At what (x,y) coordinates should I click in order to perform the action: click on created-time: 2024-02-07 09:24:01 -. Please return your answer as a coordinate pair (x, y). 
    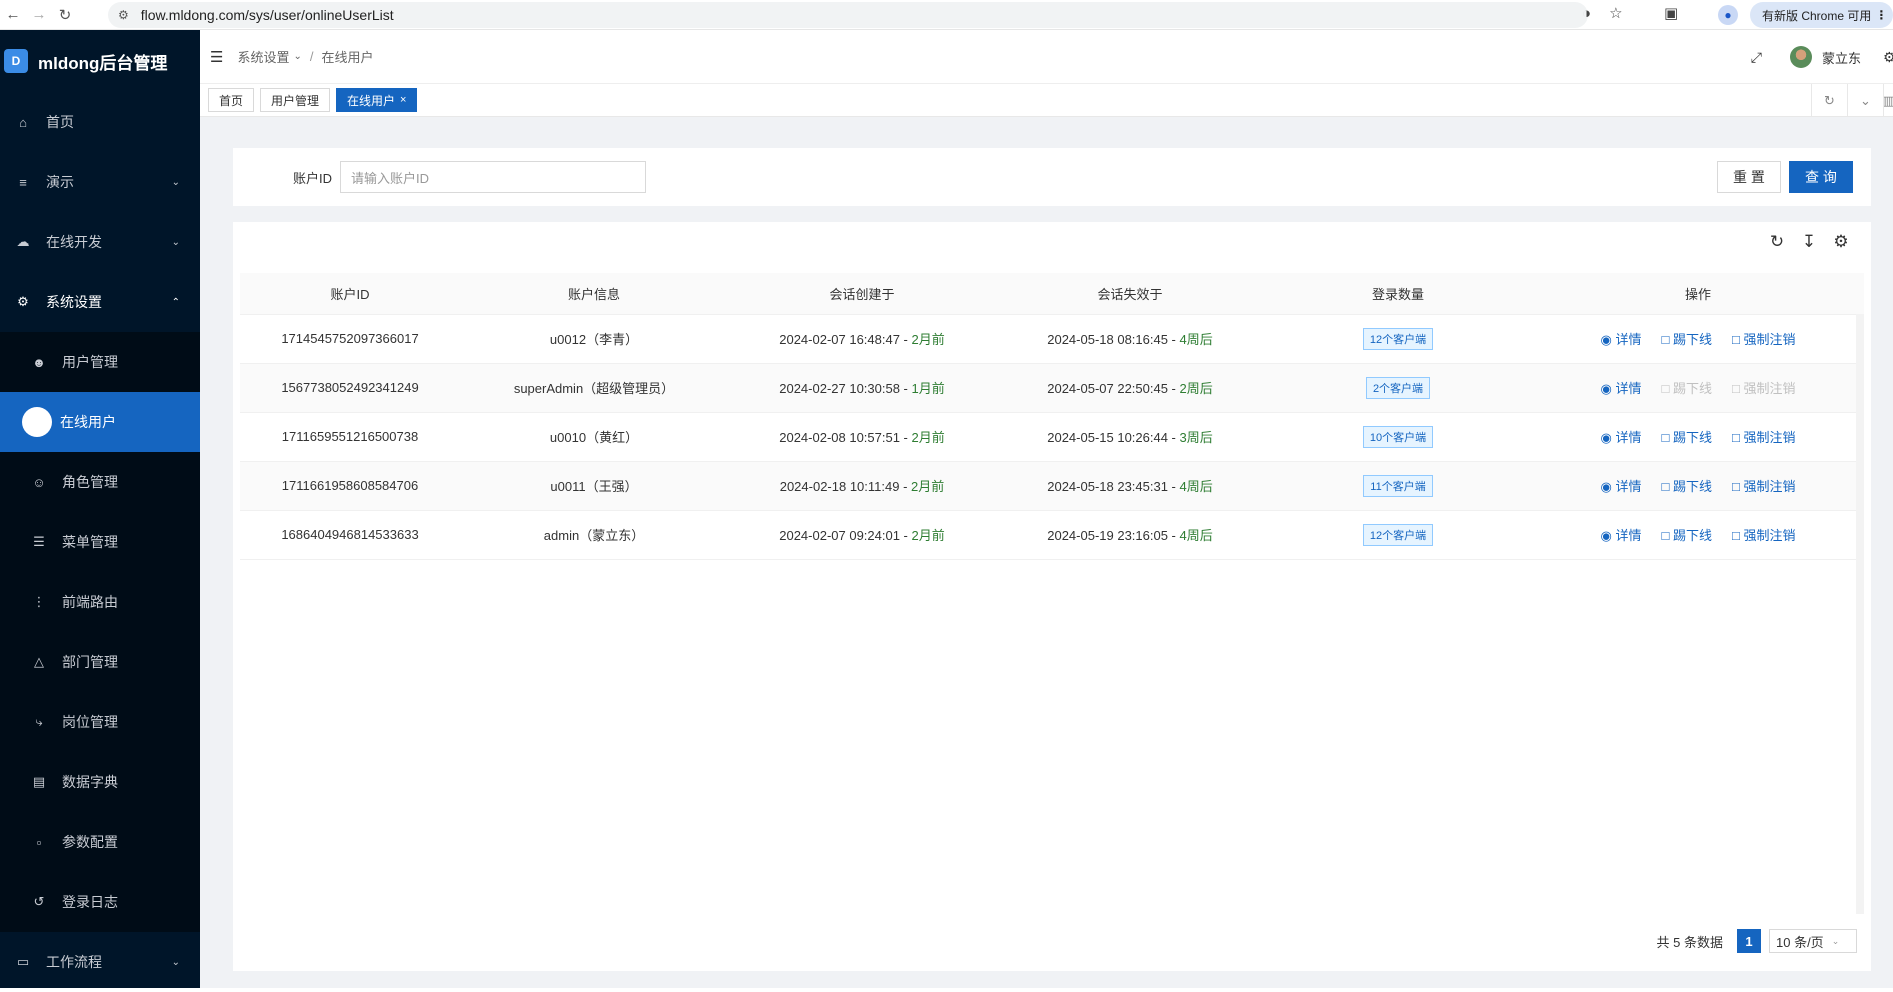
    Looking at the image, I should click on (845, 535).